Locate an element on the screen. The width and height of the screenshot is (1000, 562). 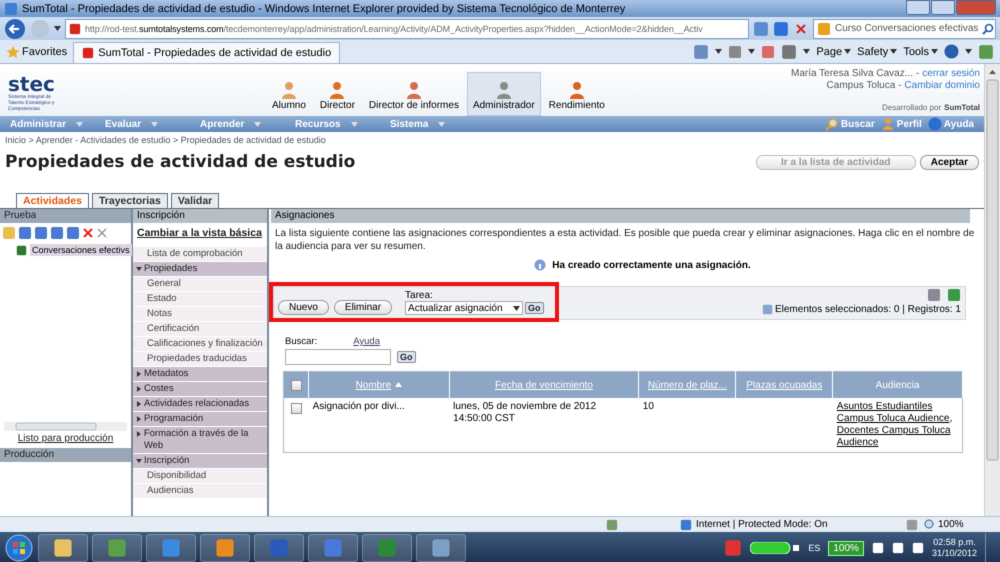
help-link: Ayuda is located at coordinates (366, 341).